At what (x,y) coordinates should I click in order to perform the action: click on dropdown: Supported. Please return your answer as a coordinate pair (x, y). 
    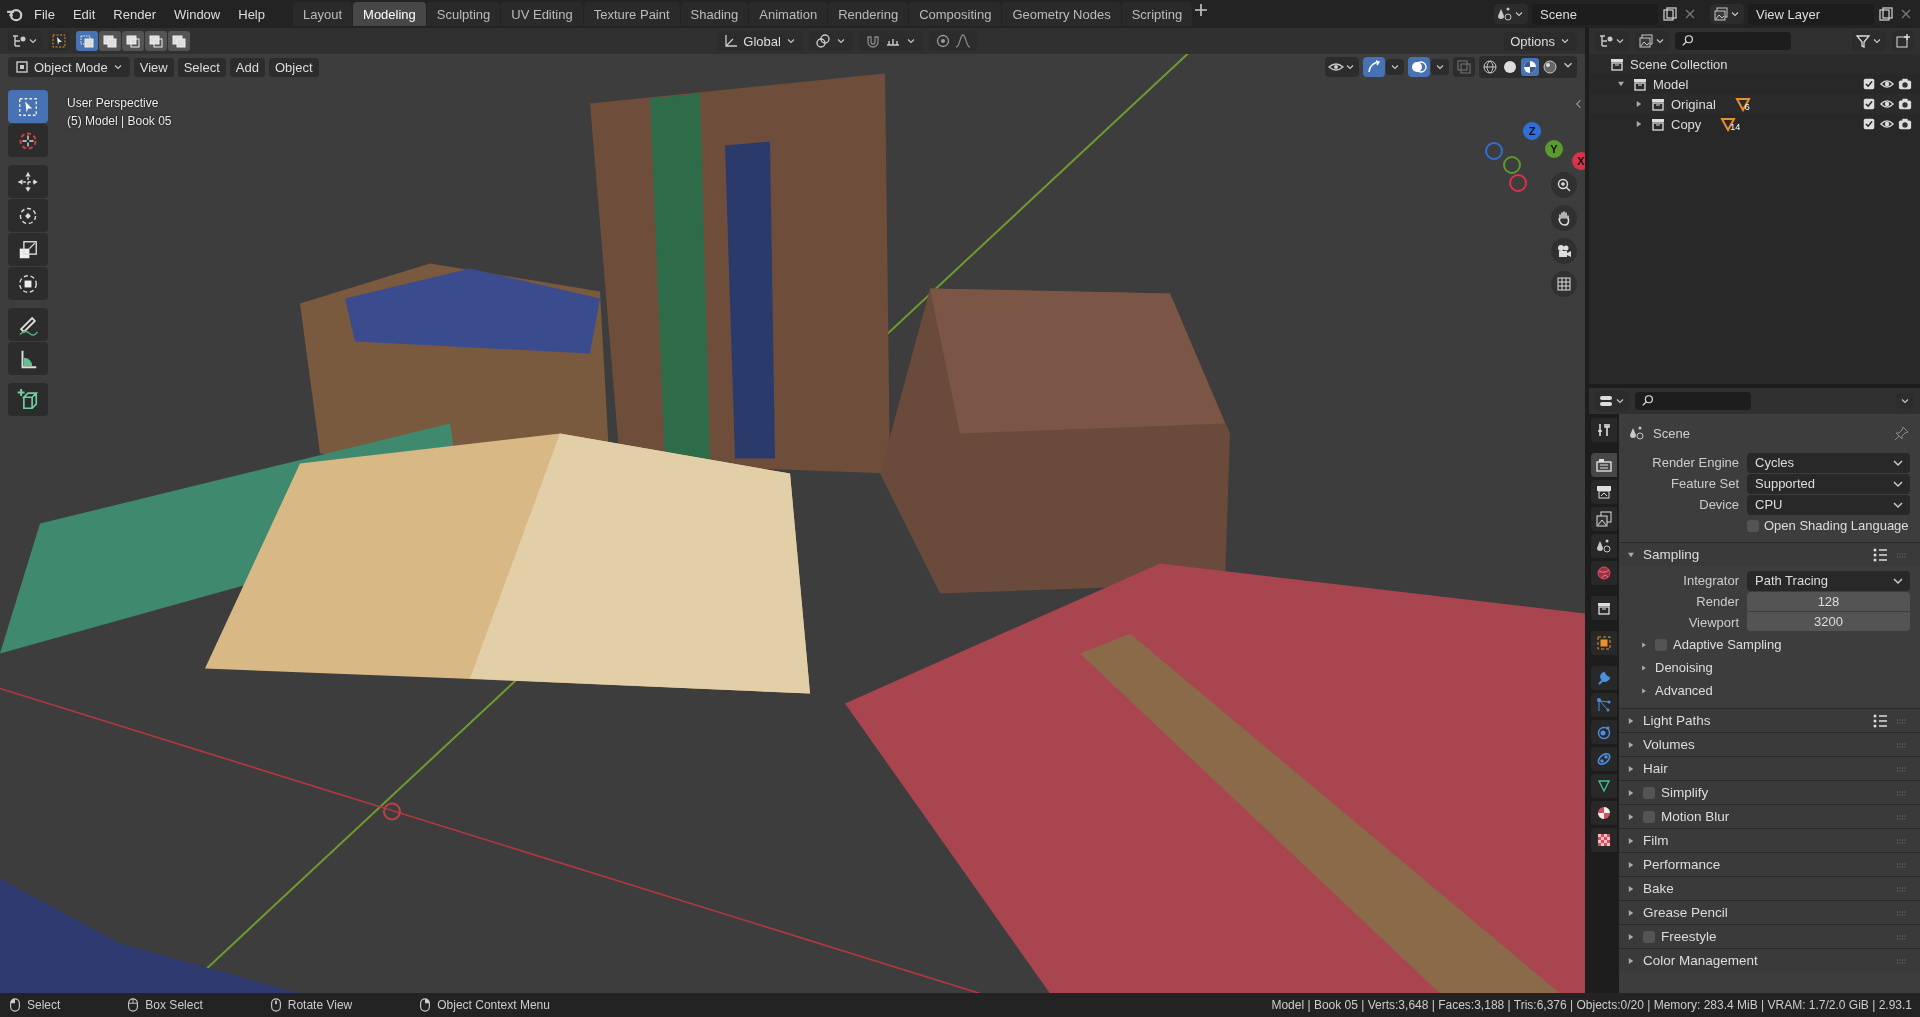
    Looking at the image, I should click on (1828, 483).